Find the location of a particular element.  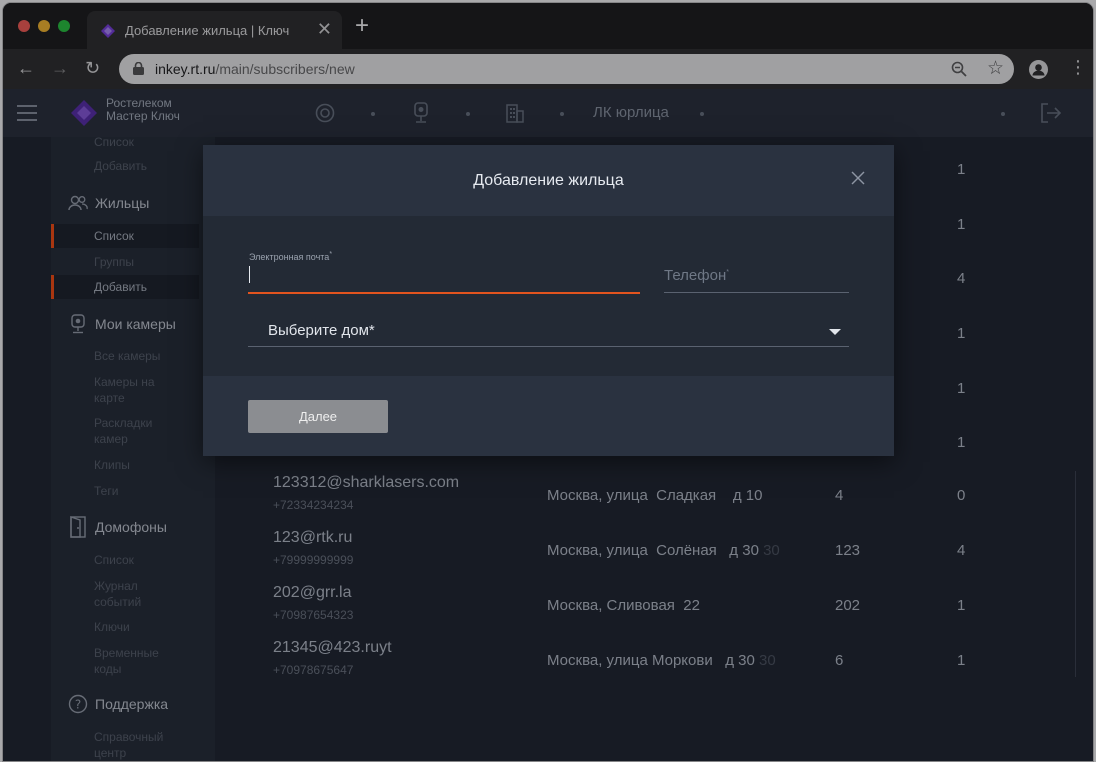

maximize-window-button is located at coordinates (64, 26).